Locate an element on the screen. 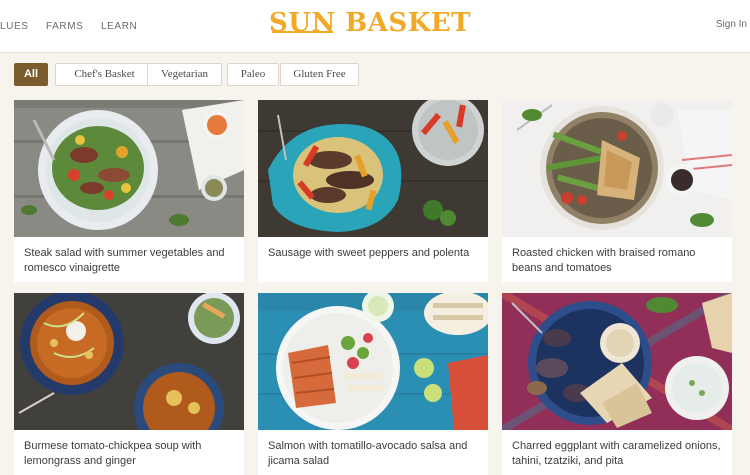  sign-in-link: Sign In is located at coordinates (731, 24).